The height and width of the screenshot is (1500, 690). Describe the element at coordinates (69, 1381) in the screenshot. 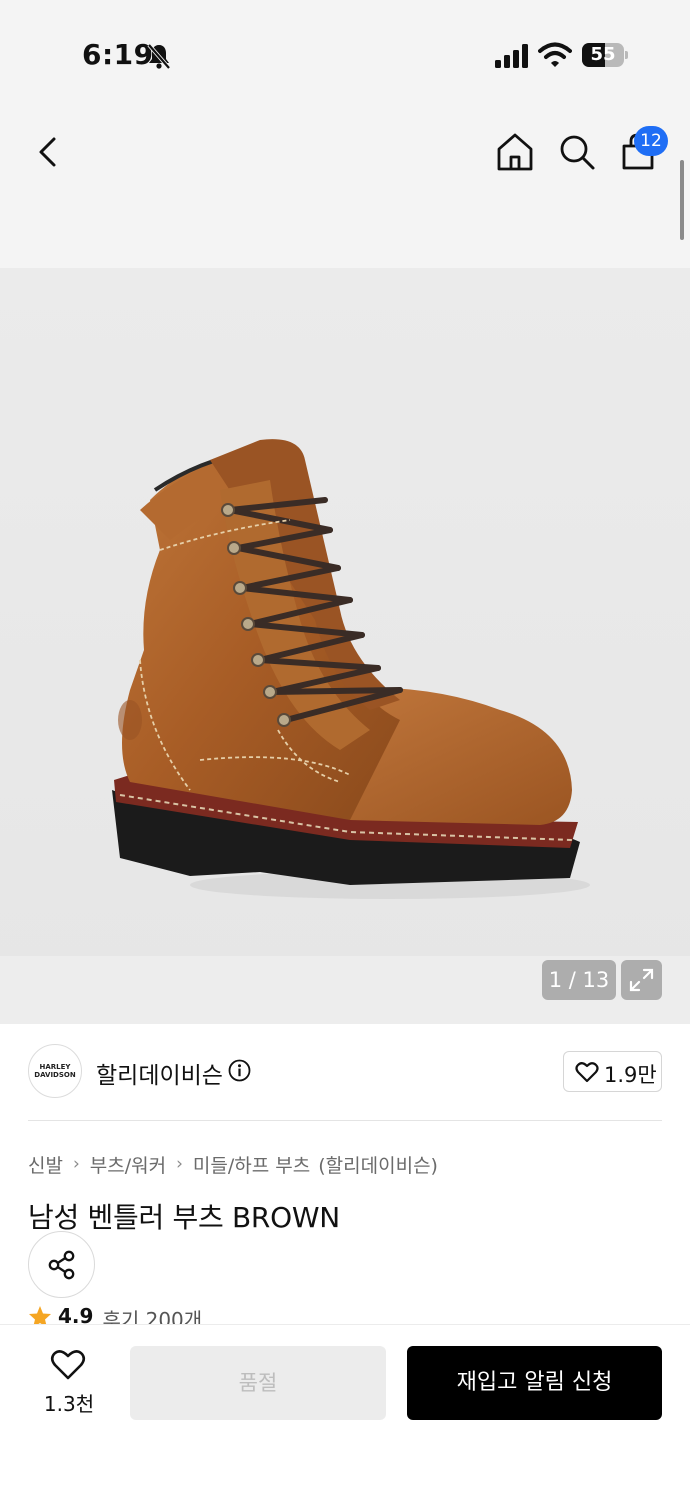

I see `wishlist-button: 1.3천` at that location.